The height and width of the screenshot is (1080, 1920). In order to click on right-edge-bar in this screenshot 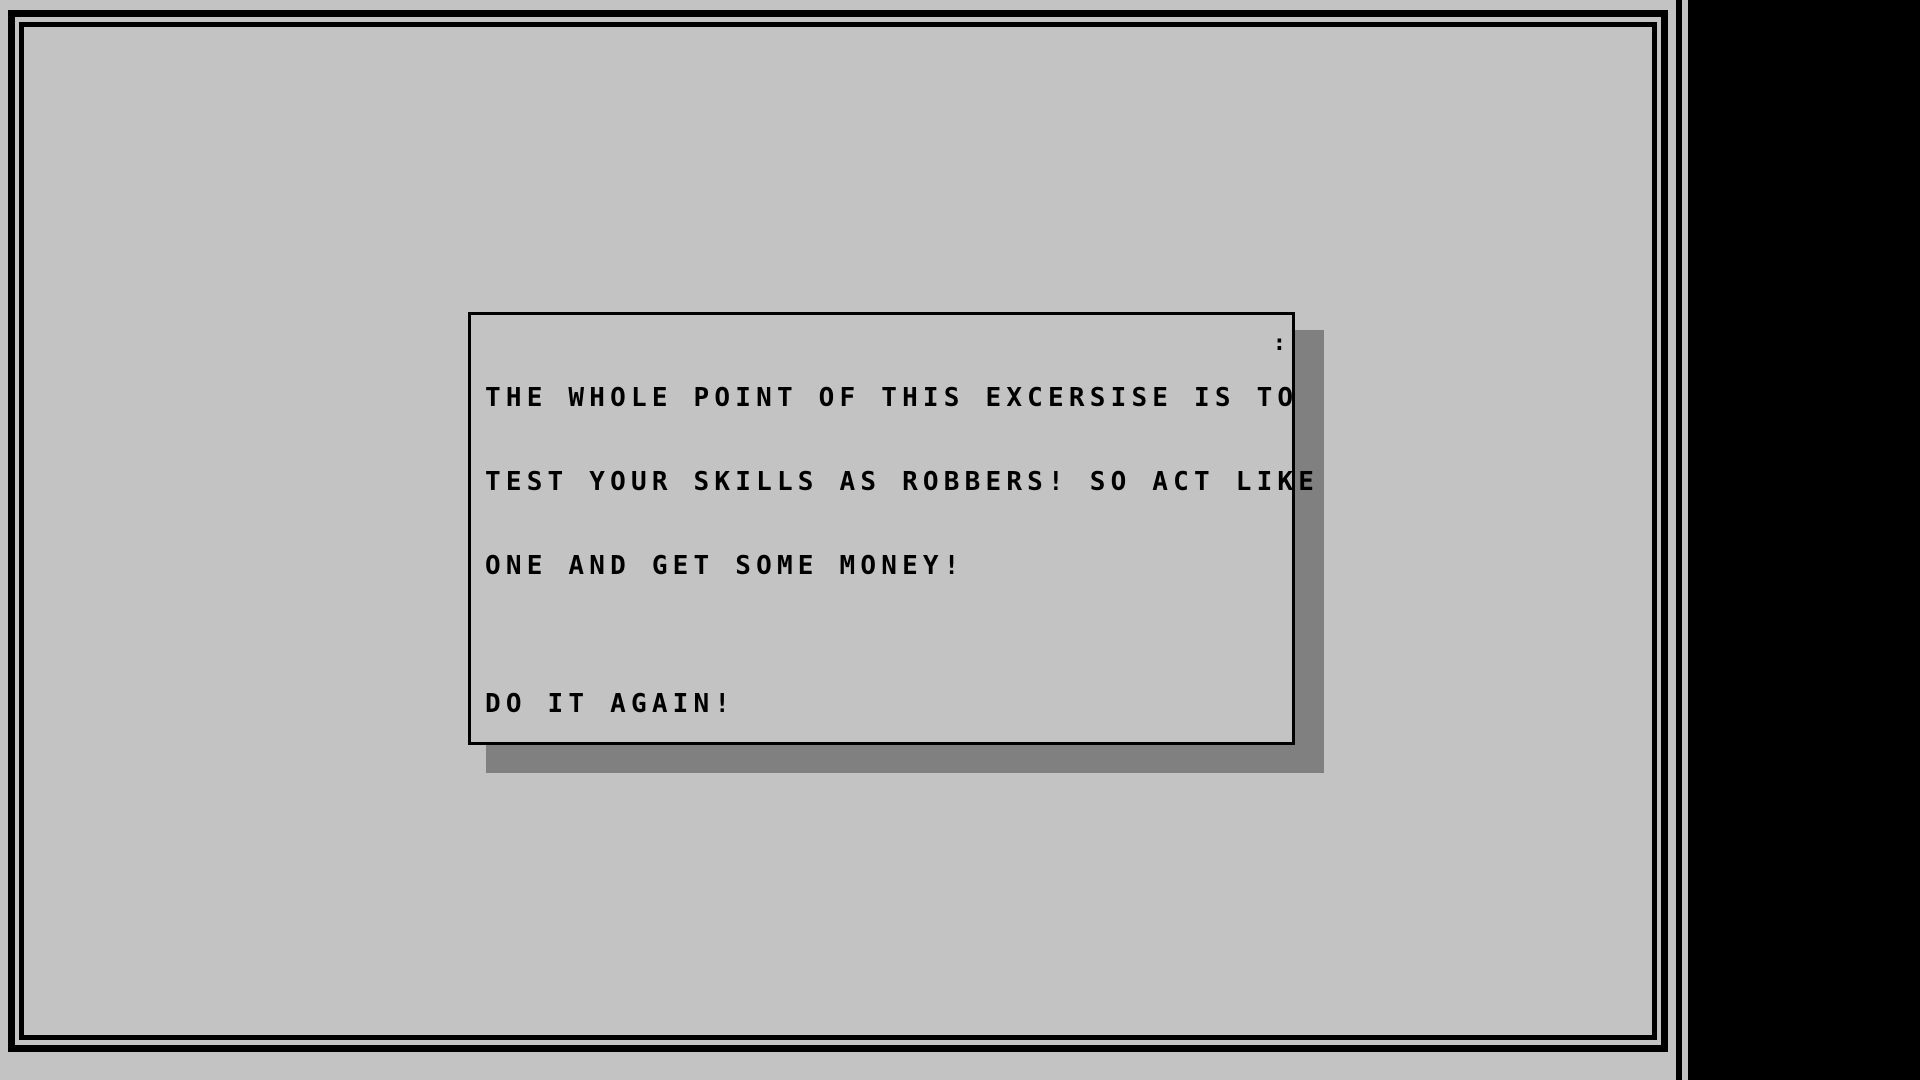, I will do `click(1679, 540)`.